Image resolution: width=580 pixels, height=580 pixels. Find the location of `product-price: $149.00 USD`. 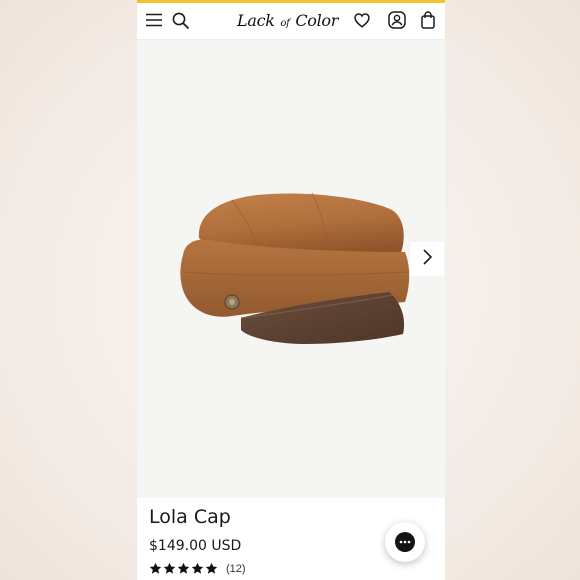

product-price: $149.00 USD is located at coordinates (195, 546).